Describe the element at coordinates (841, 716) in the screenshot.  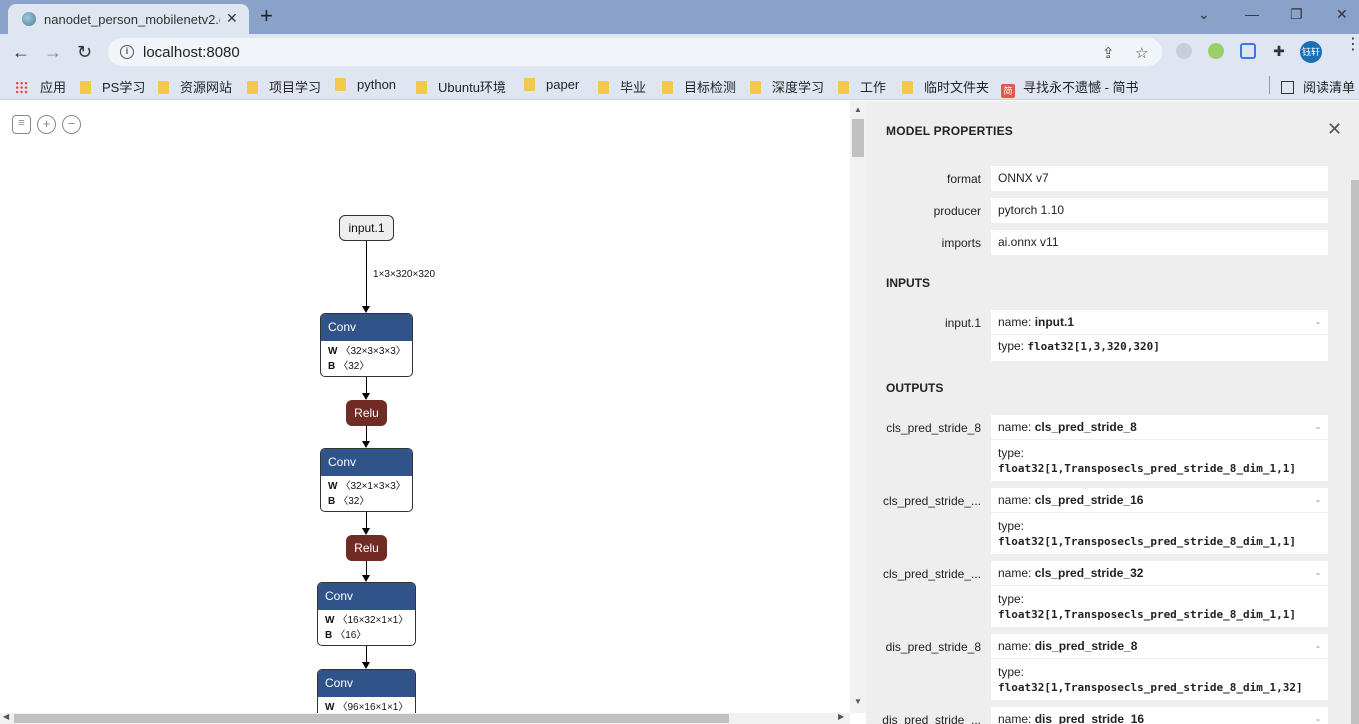
I see `scroll-right-icon: ▶` at that location.